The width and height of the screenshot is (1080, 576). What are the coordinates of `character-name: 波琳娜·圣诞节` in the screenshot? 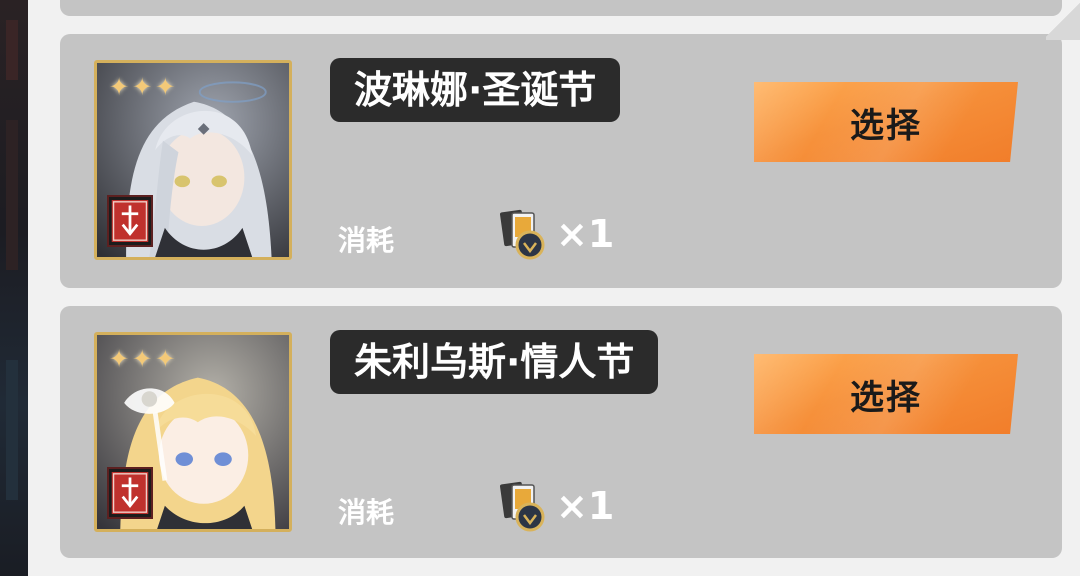 It's located at (475, 90).